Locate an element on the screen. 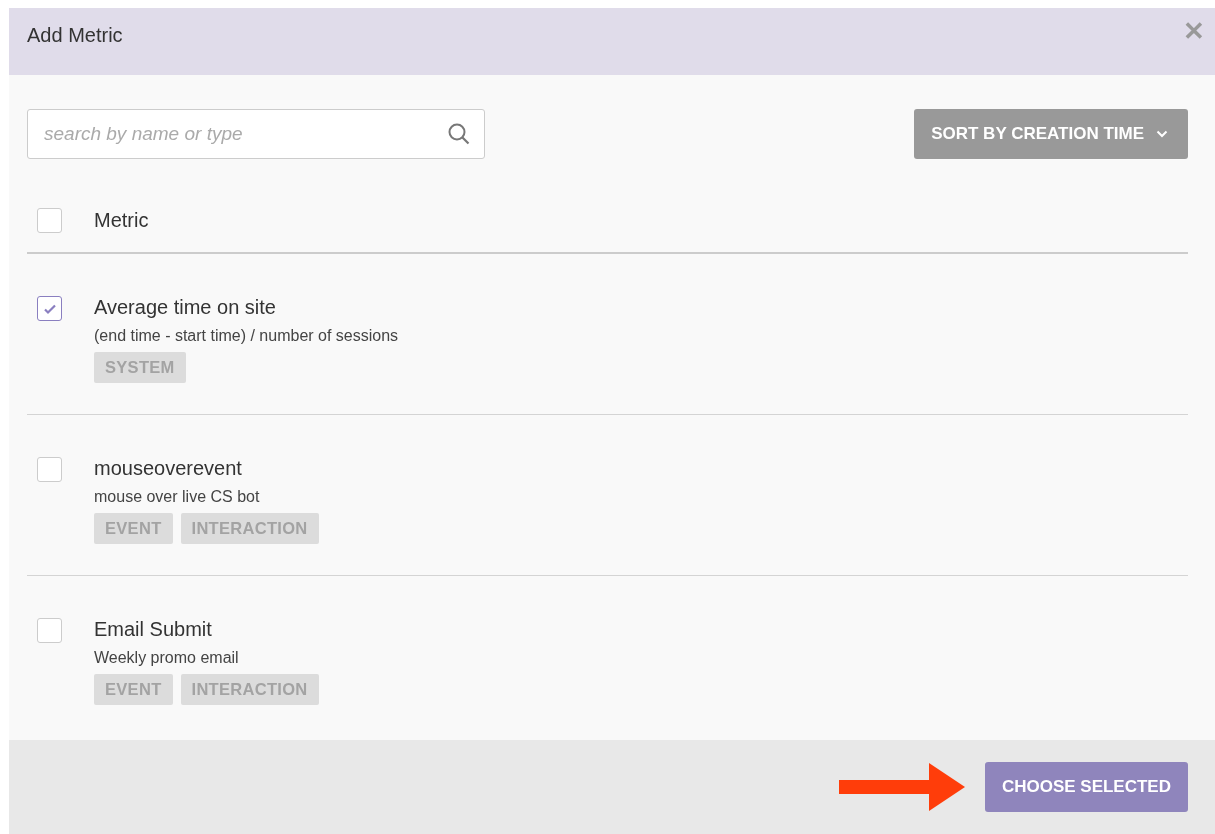  chevron-down-icon is located at coordinates (1162, 134).